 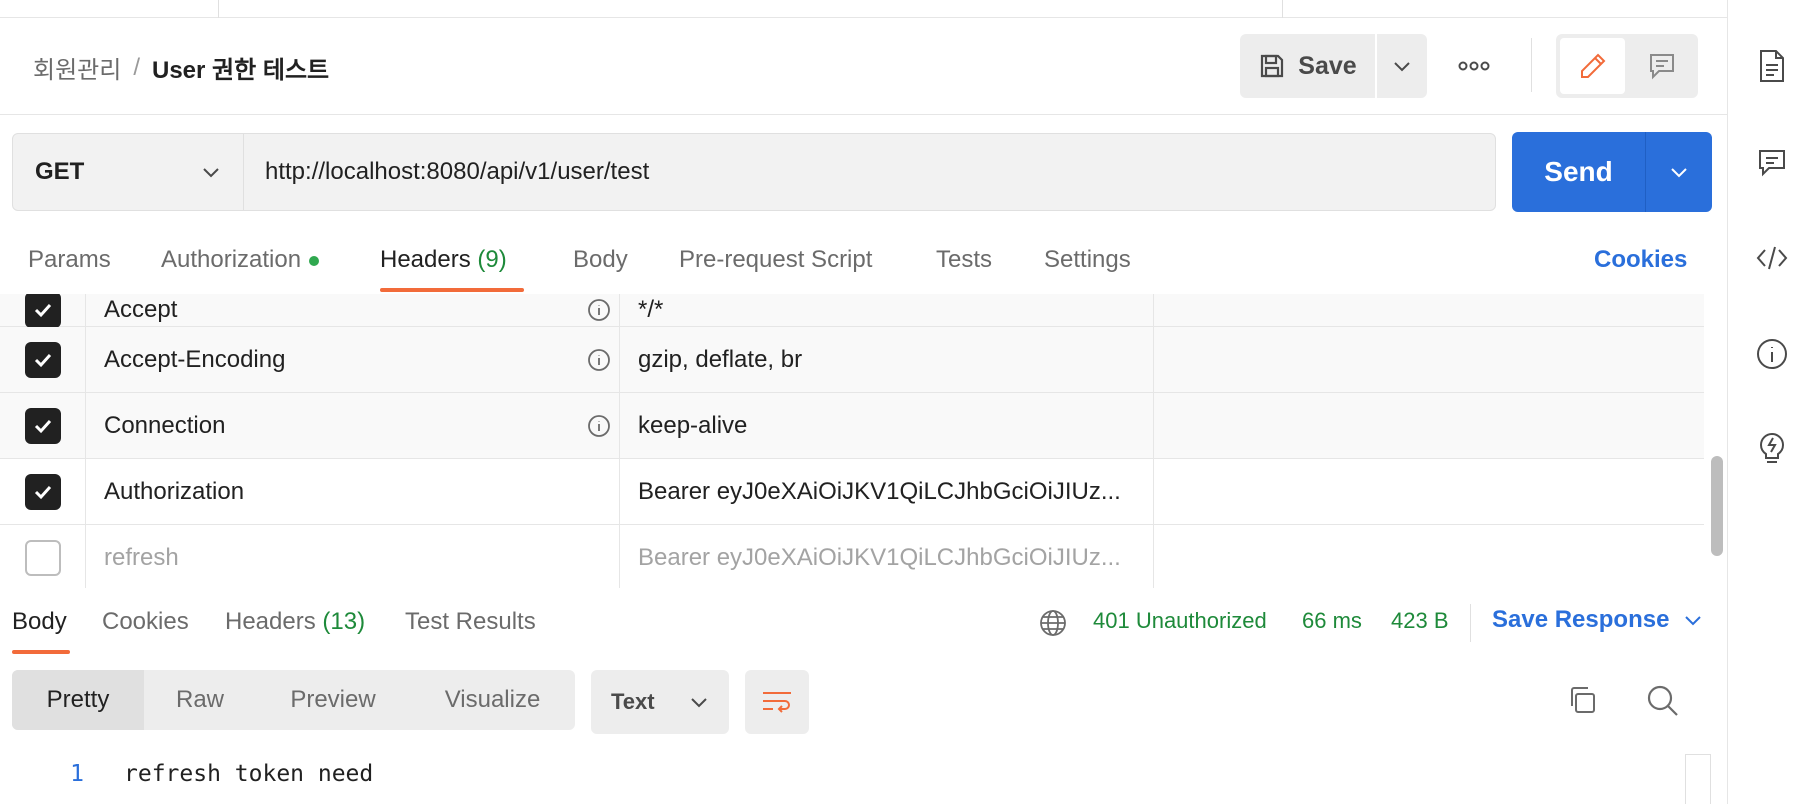 I want to click on breadcrumb-parent: 회원관리, so click(x=77, y=67).